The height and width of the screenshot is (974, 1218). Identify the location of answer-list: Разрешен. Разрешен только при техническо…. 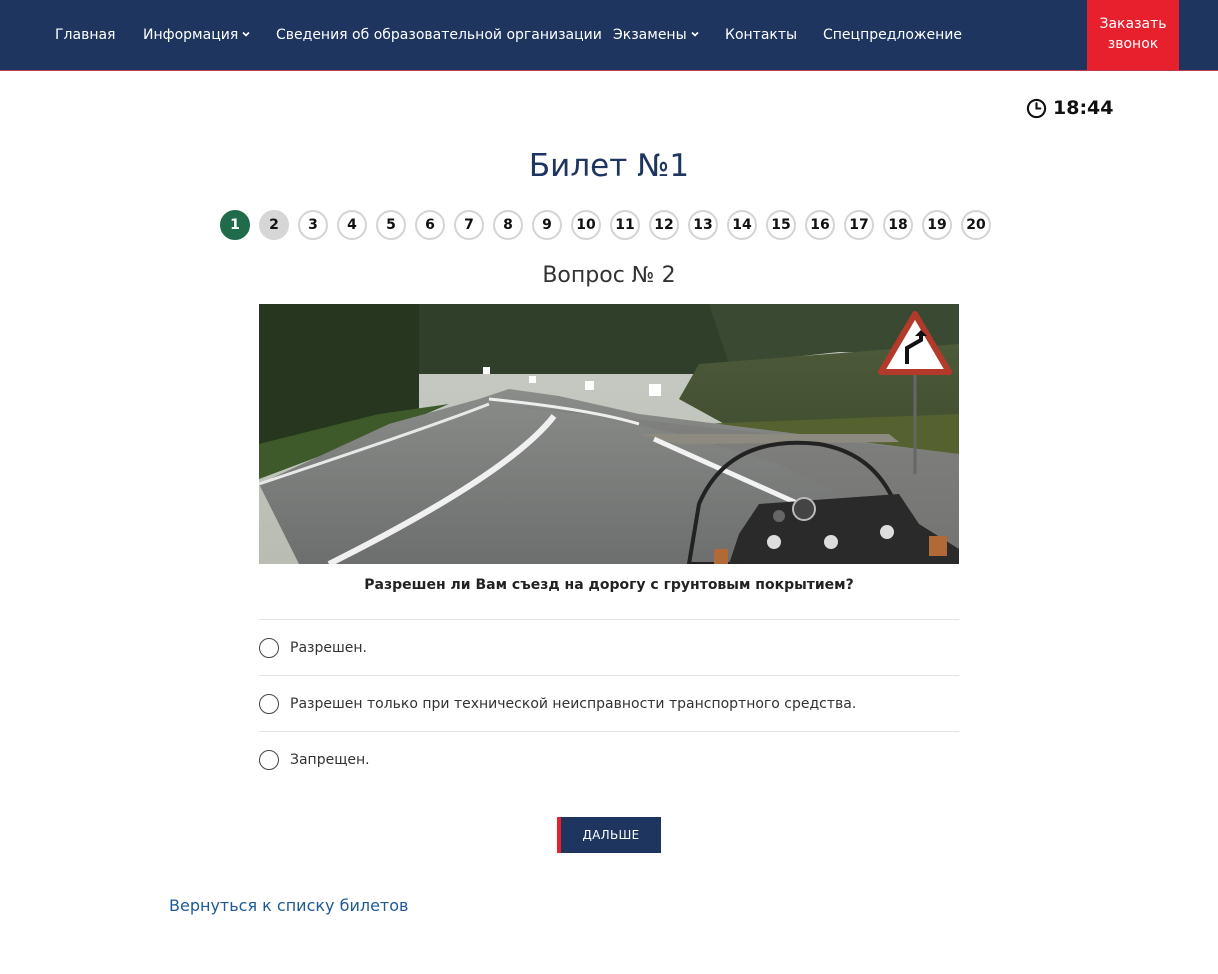
(609, 703).